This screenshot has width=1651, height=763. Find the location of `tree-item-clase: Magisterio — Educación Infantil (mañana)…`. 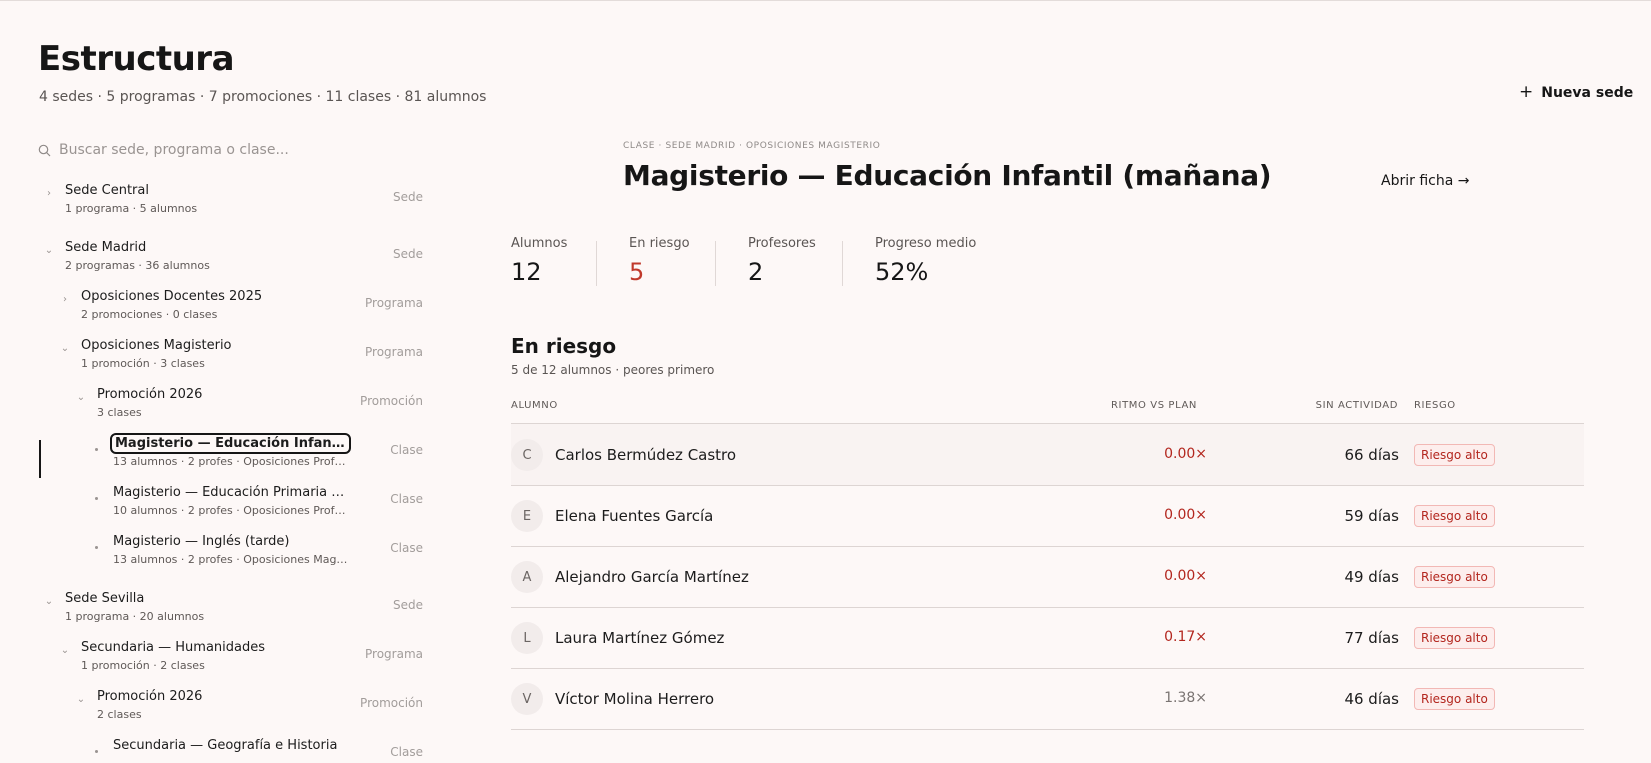

tree-item-clase: Magisterio — Educación Infantil (mañana)… is located at coordinates (220, 459).